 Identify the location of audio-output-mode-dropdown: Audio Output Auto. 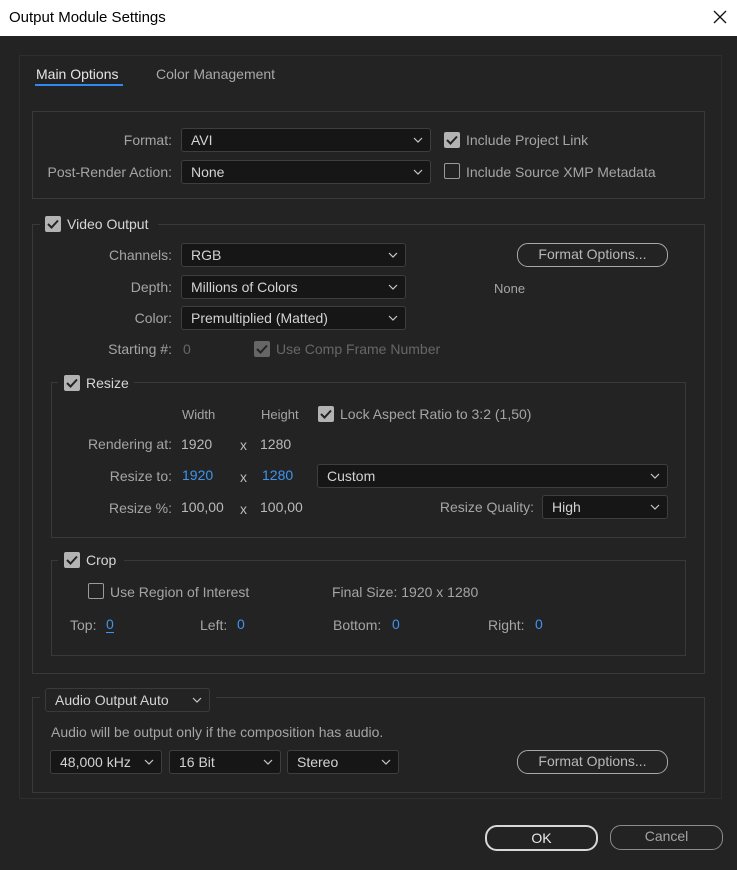
(127, 700).